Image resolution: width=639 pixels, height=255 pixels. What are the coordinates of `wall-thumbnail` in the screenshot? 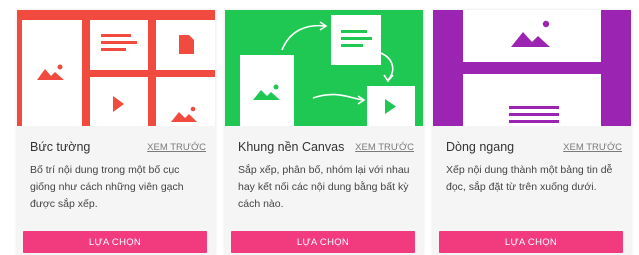 It's located at (116, 68).